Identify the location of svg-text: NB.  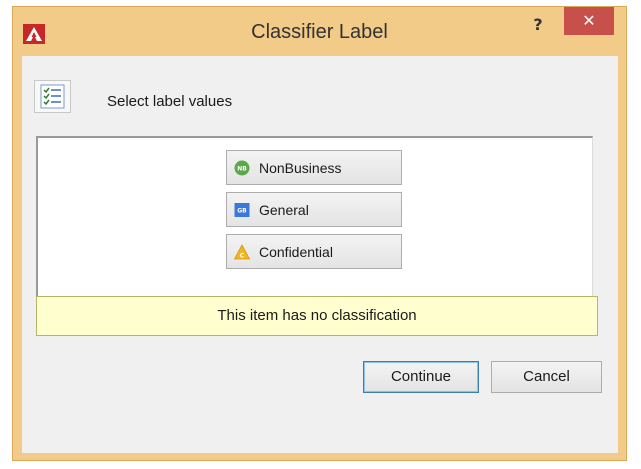
(242, 169).